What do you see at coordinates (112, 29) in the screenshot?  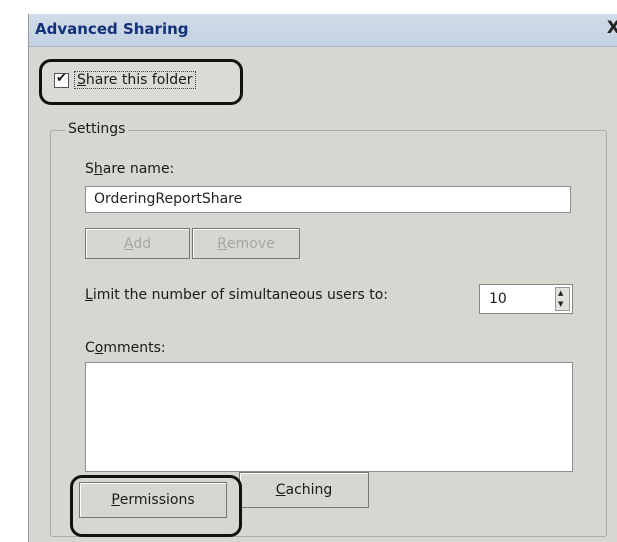 I see `window-title: Advanced Sharing` at bounding box center [112, 29].